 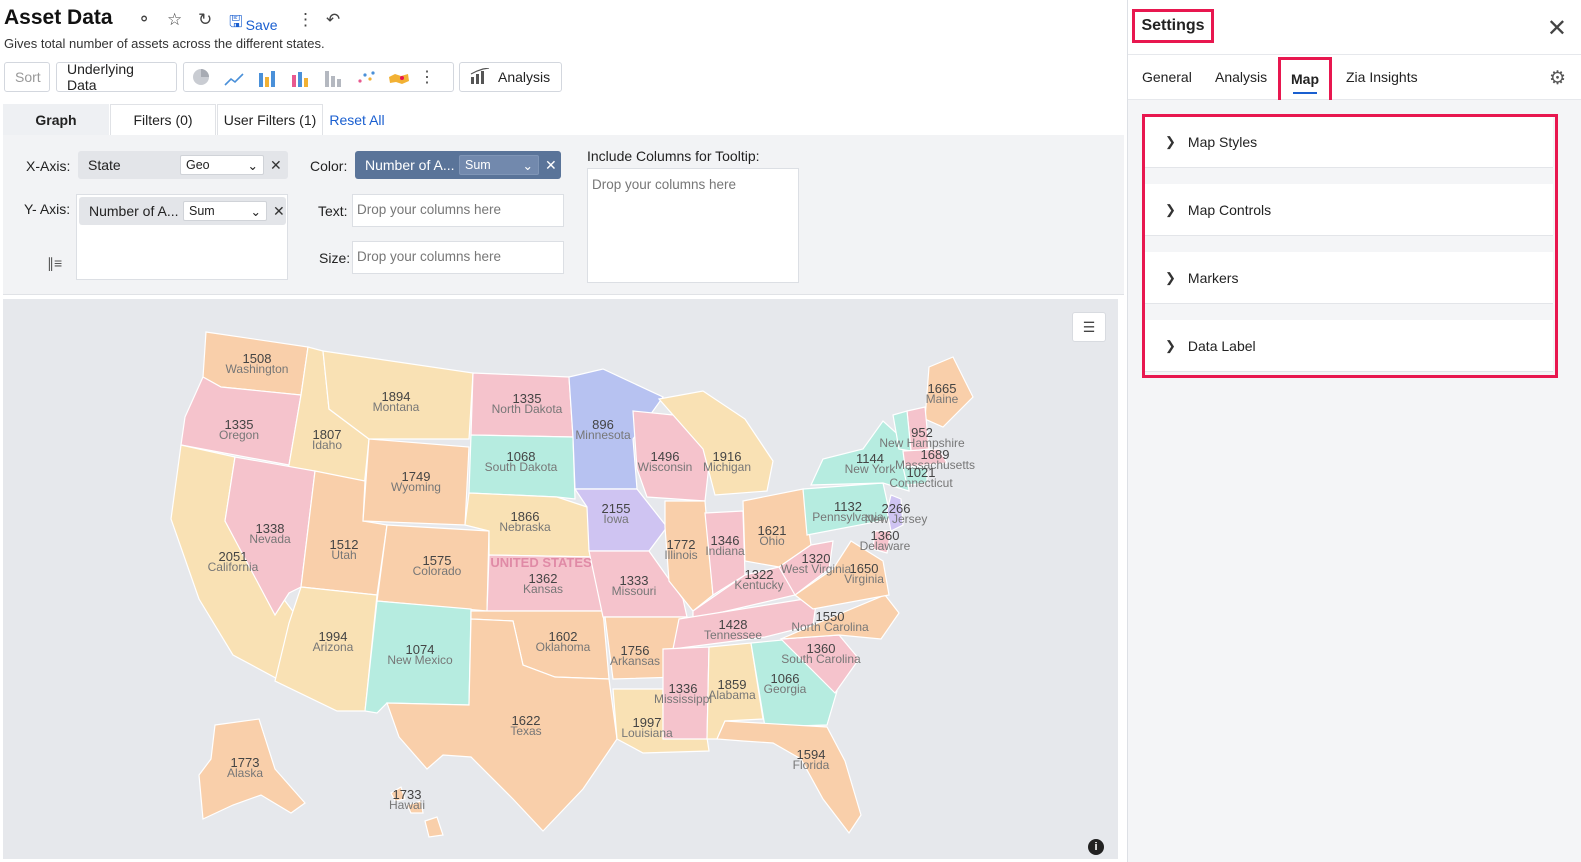 What do you see at coordinates (333, 77) in the screenshot?
I see `column-chart-icon` at bounding box center [333, 77].